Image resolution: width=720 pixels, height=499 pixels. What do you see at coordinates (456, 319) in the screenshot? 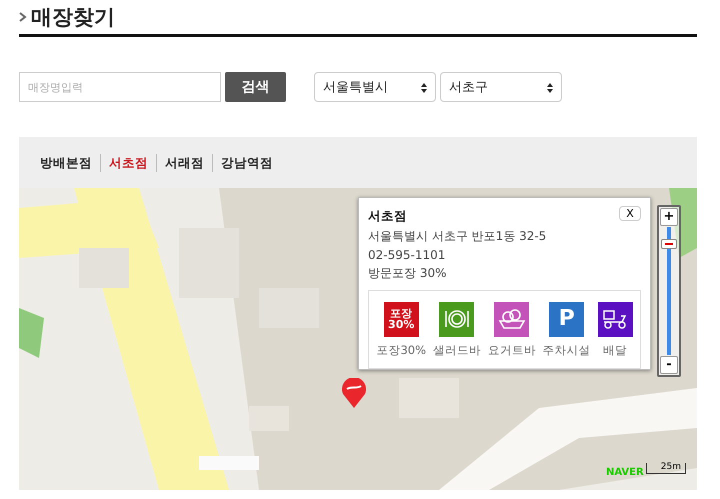
I see `plate-icon` at bounding box center [456, 319].